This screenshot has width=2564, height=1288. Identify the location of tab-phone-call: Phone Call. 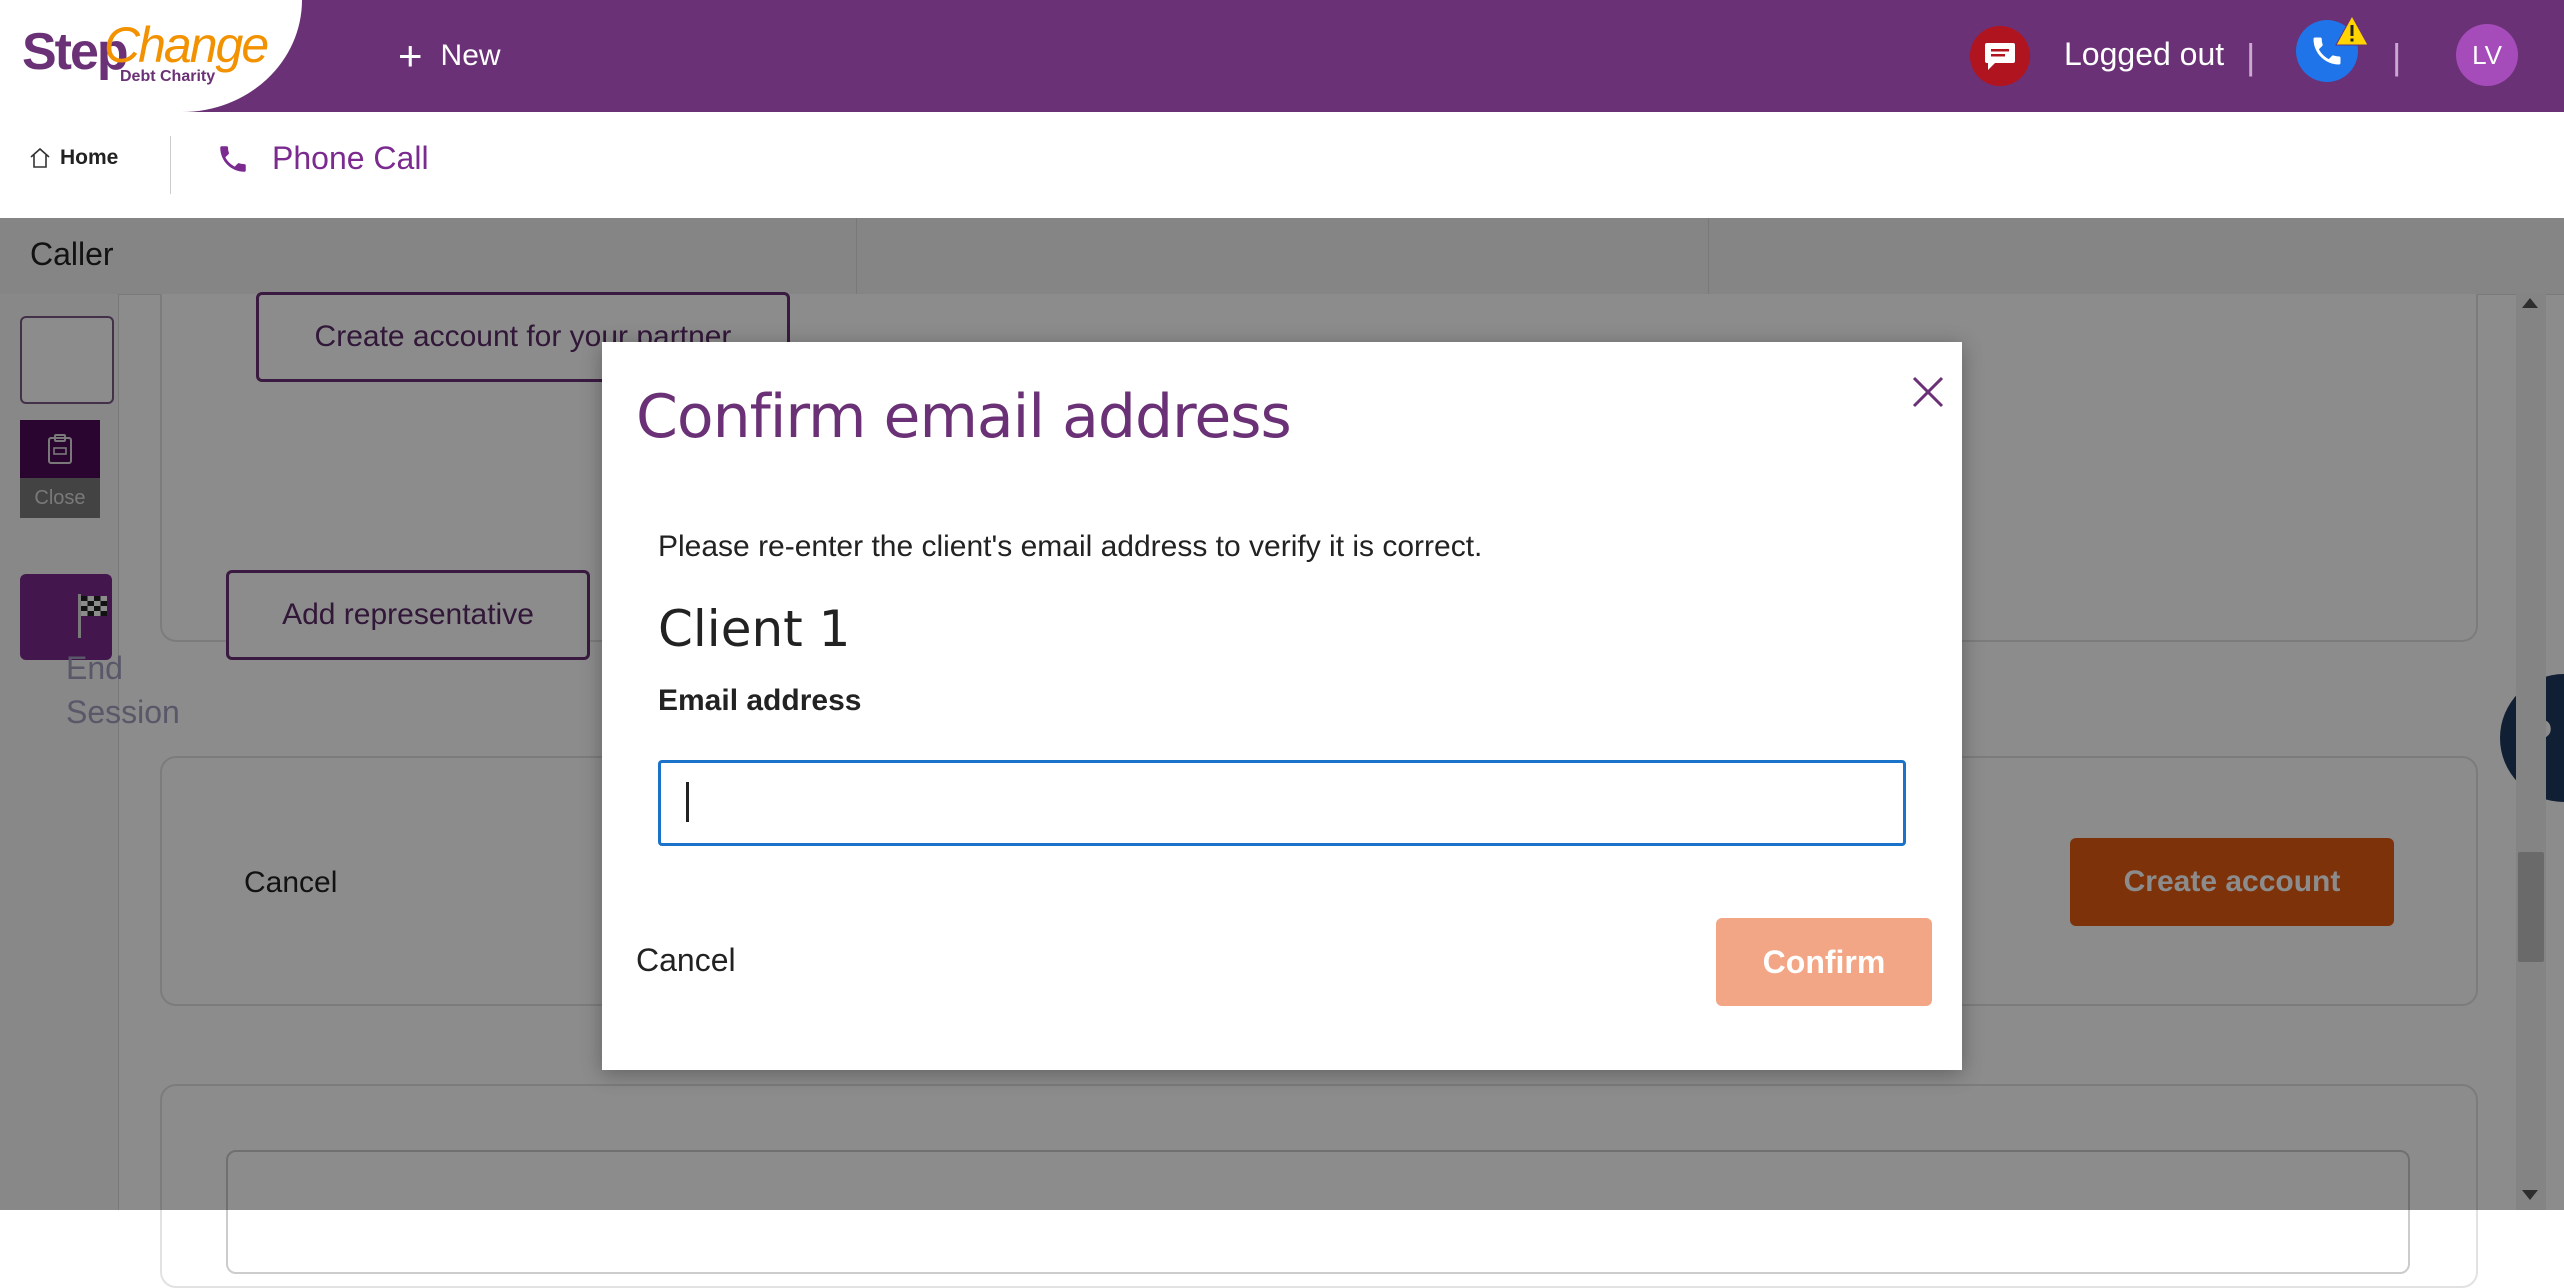
(322, 158).